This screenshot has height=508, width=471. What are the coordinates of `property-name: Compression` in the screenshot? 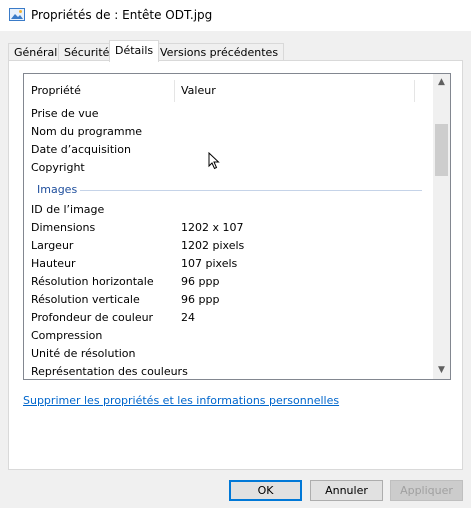 It's located at (67, 335).